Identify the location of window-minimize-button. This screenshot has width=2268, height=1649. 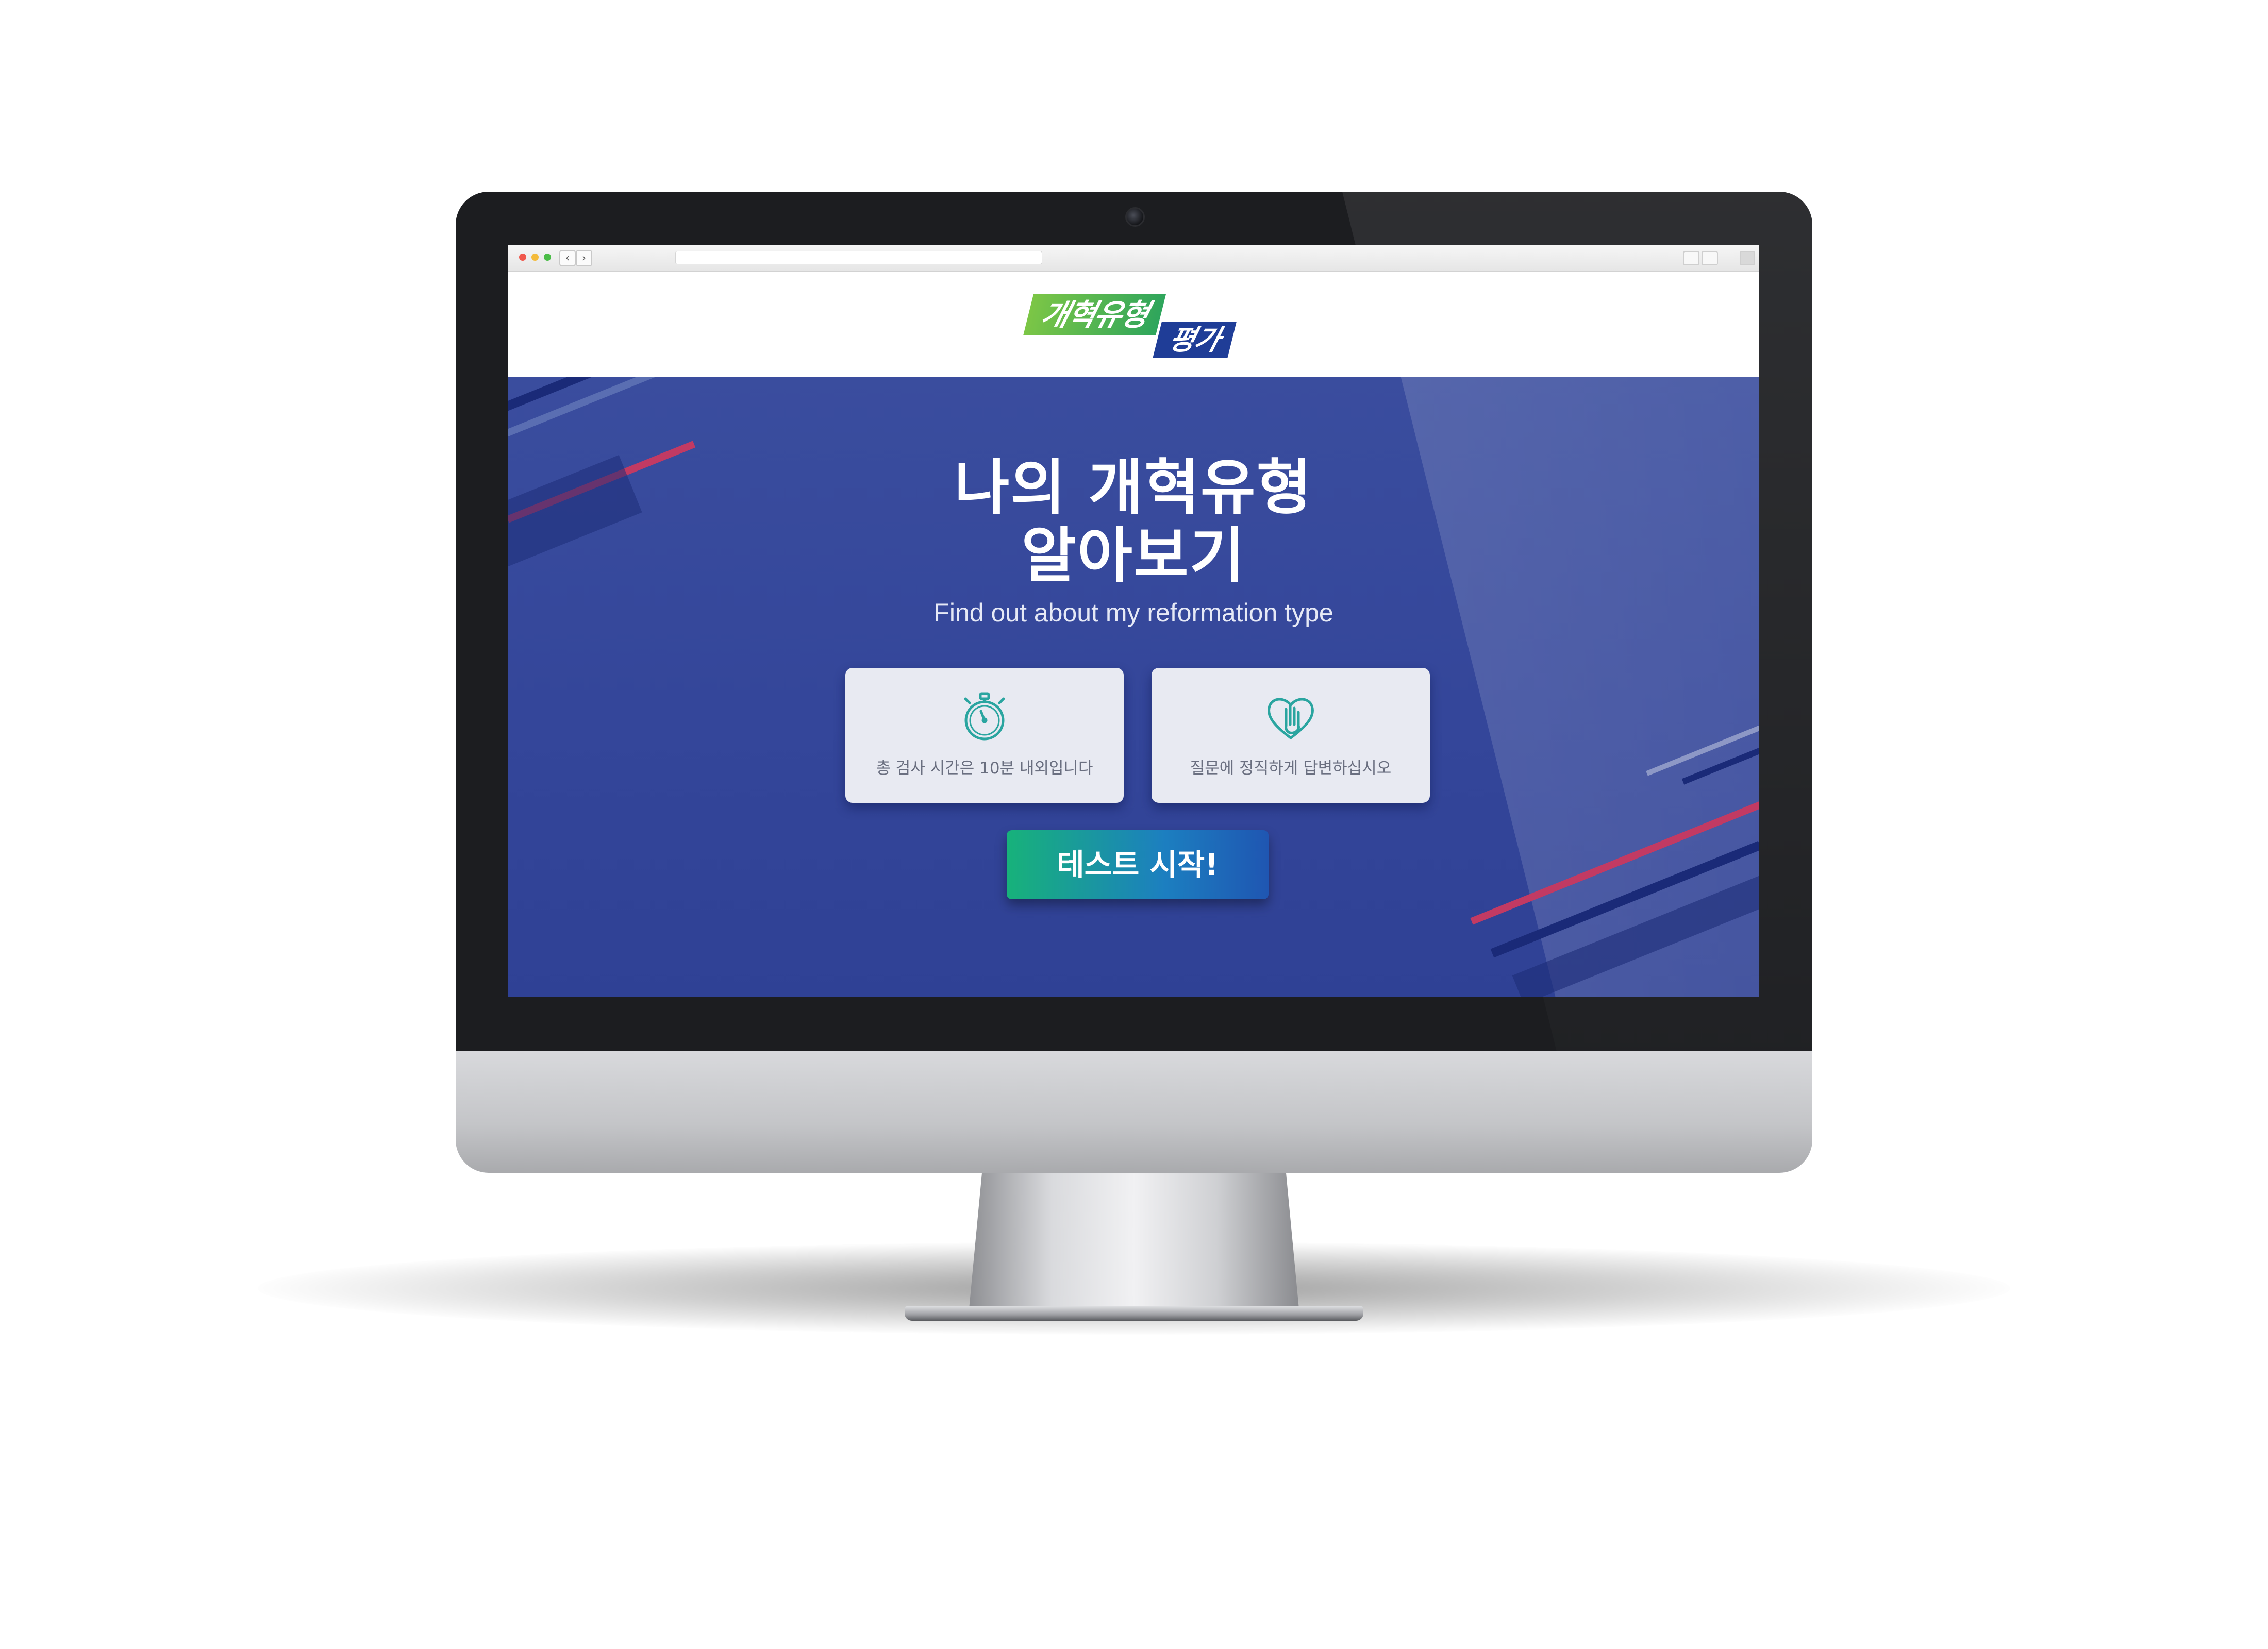
(535, 257).